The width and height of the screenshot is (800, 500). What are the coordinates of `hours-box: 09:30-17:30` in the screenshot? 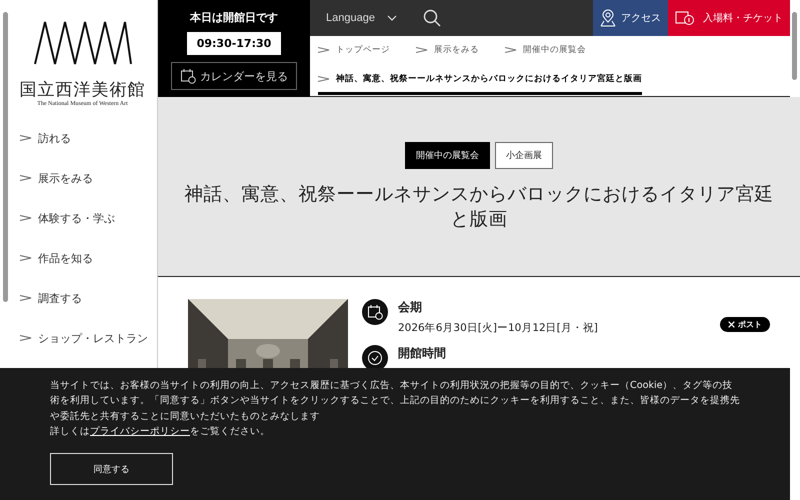 It's located at (234, 43).